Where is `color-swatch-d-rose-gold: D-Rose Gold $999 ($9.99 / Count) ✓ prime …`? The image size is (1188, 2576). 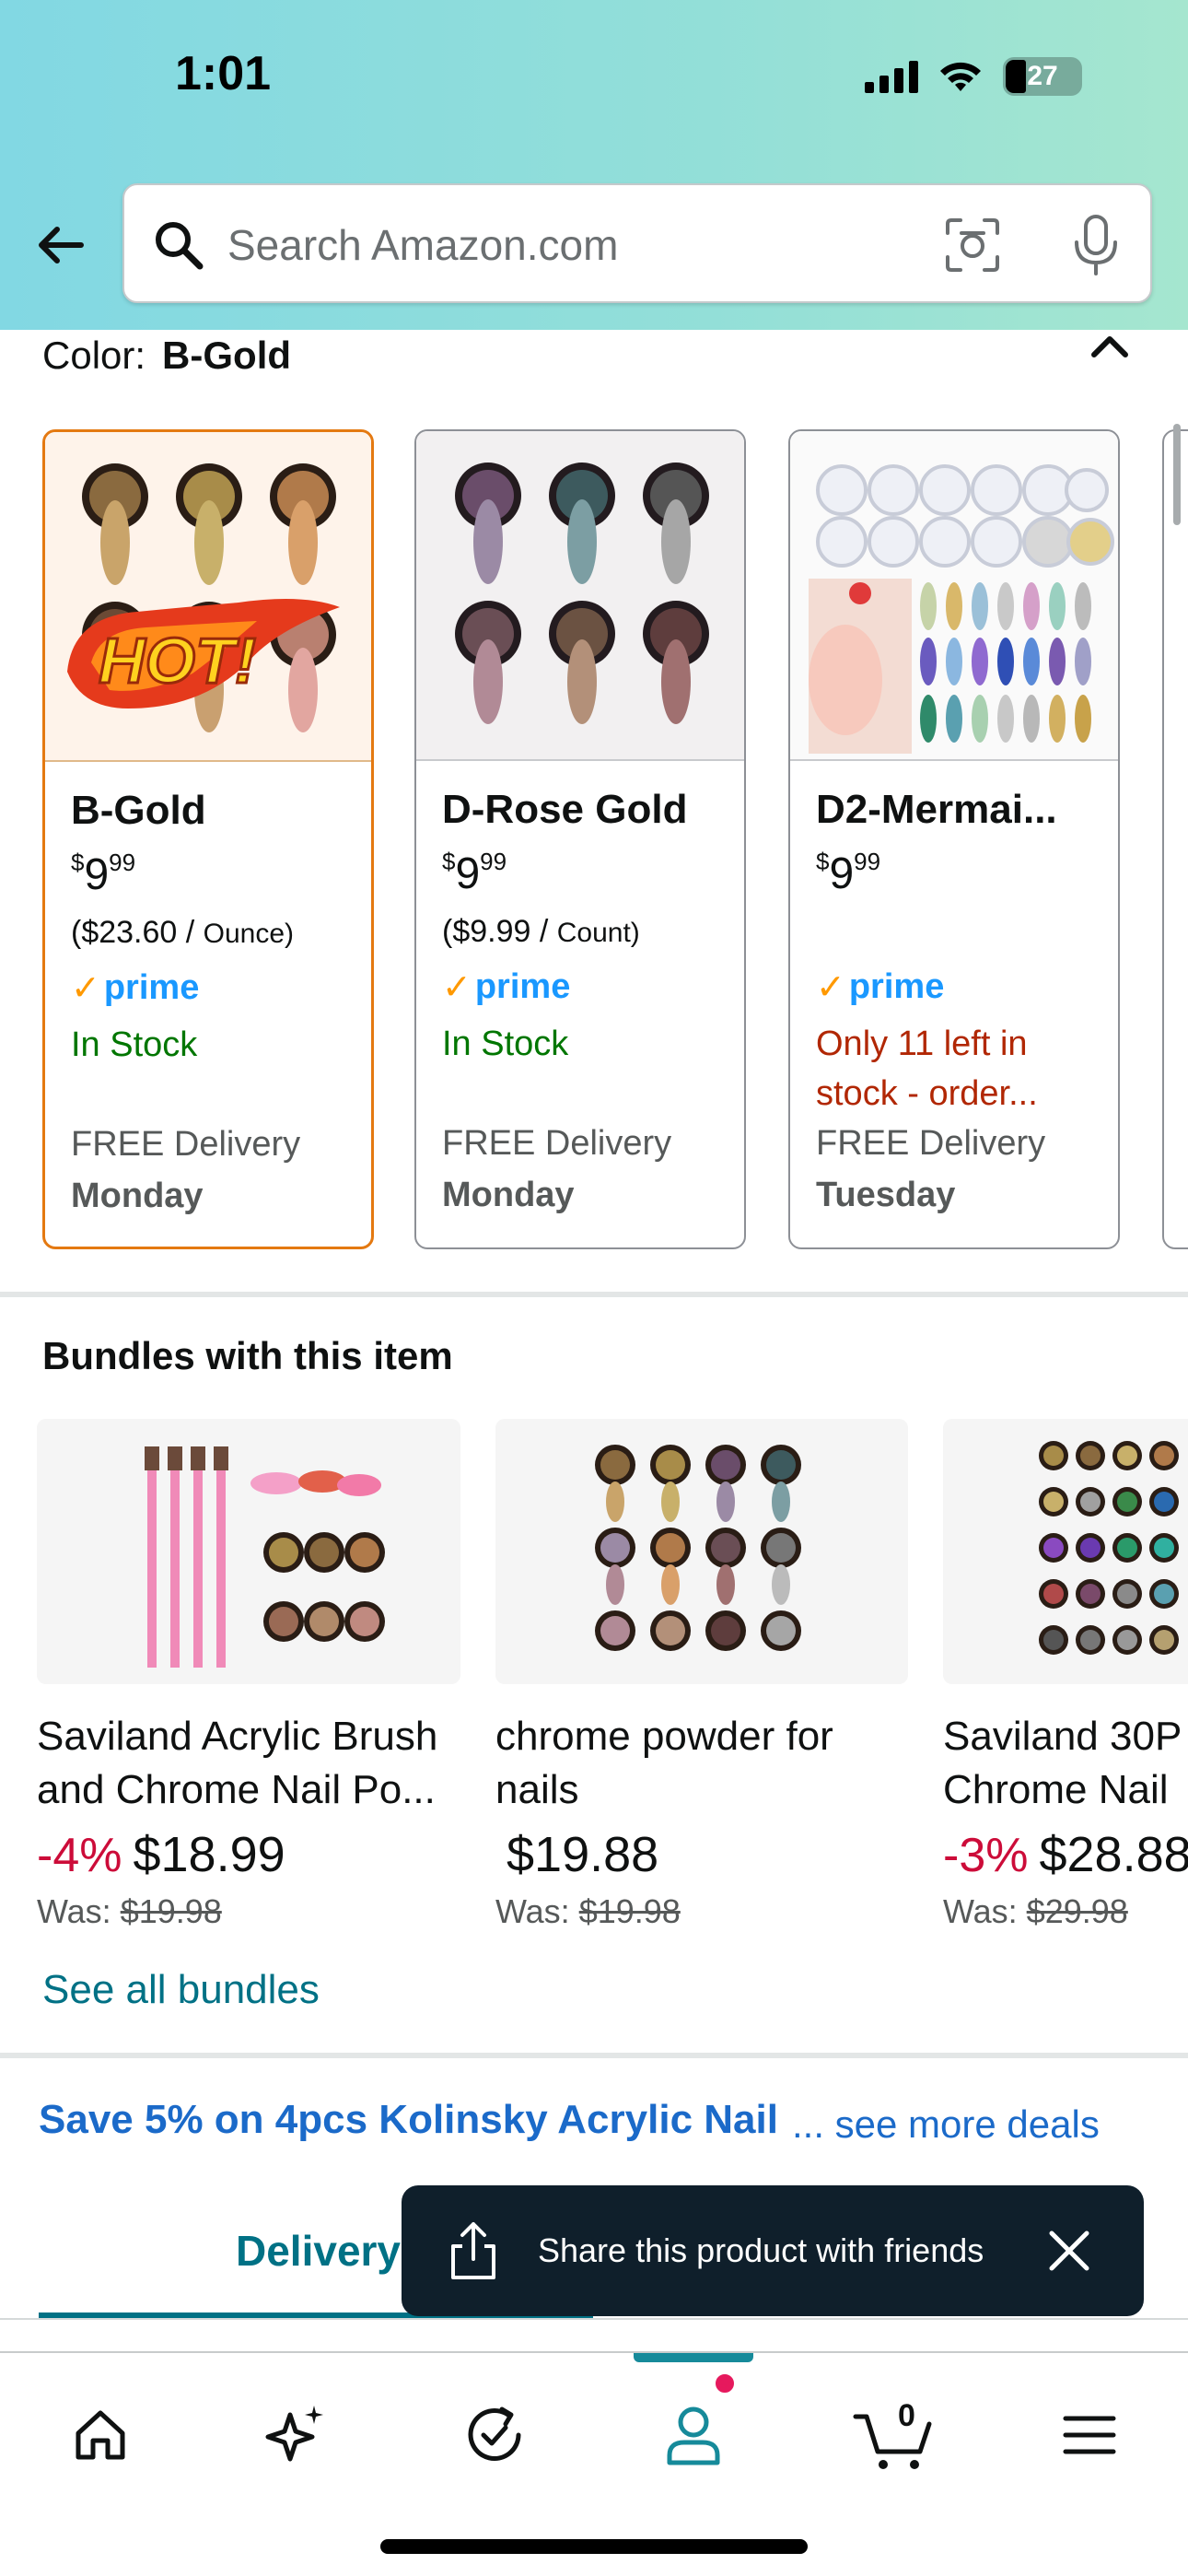 color-swatch-d-rose-gold: D-Rose Gold $999 ($9.99 / Count) ✓ prime … is located at coordinates (580, 839).